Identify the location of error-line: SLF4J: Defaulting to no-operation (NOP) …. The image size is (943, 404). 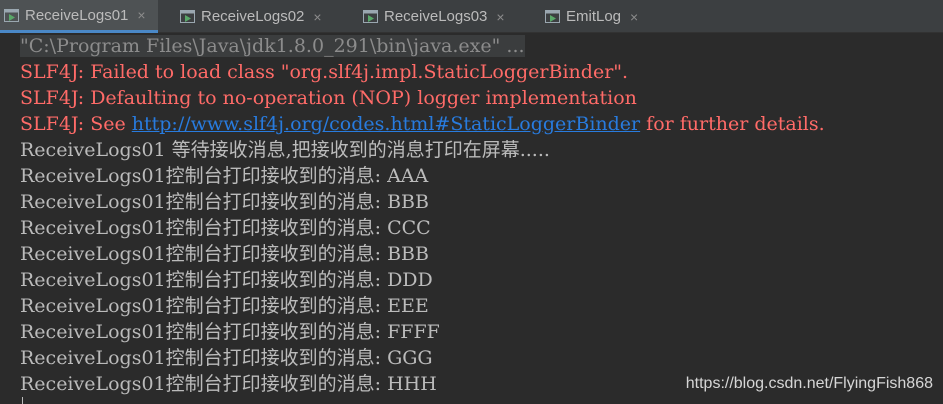
(328, 98).